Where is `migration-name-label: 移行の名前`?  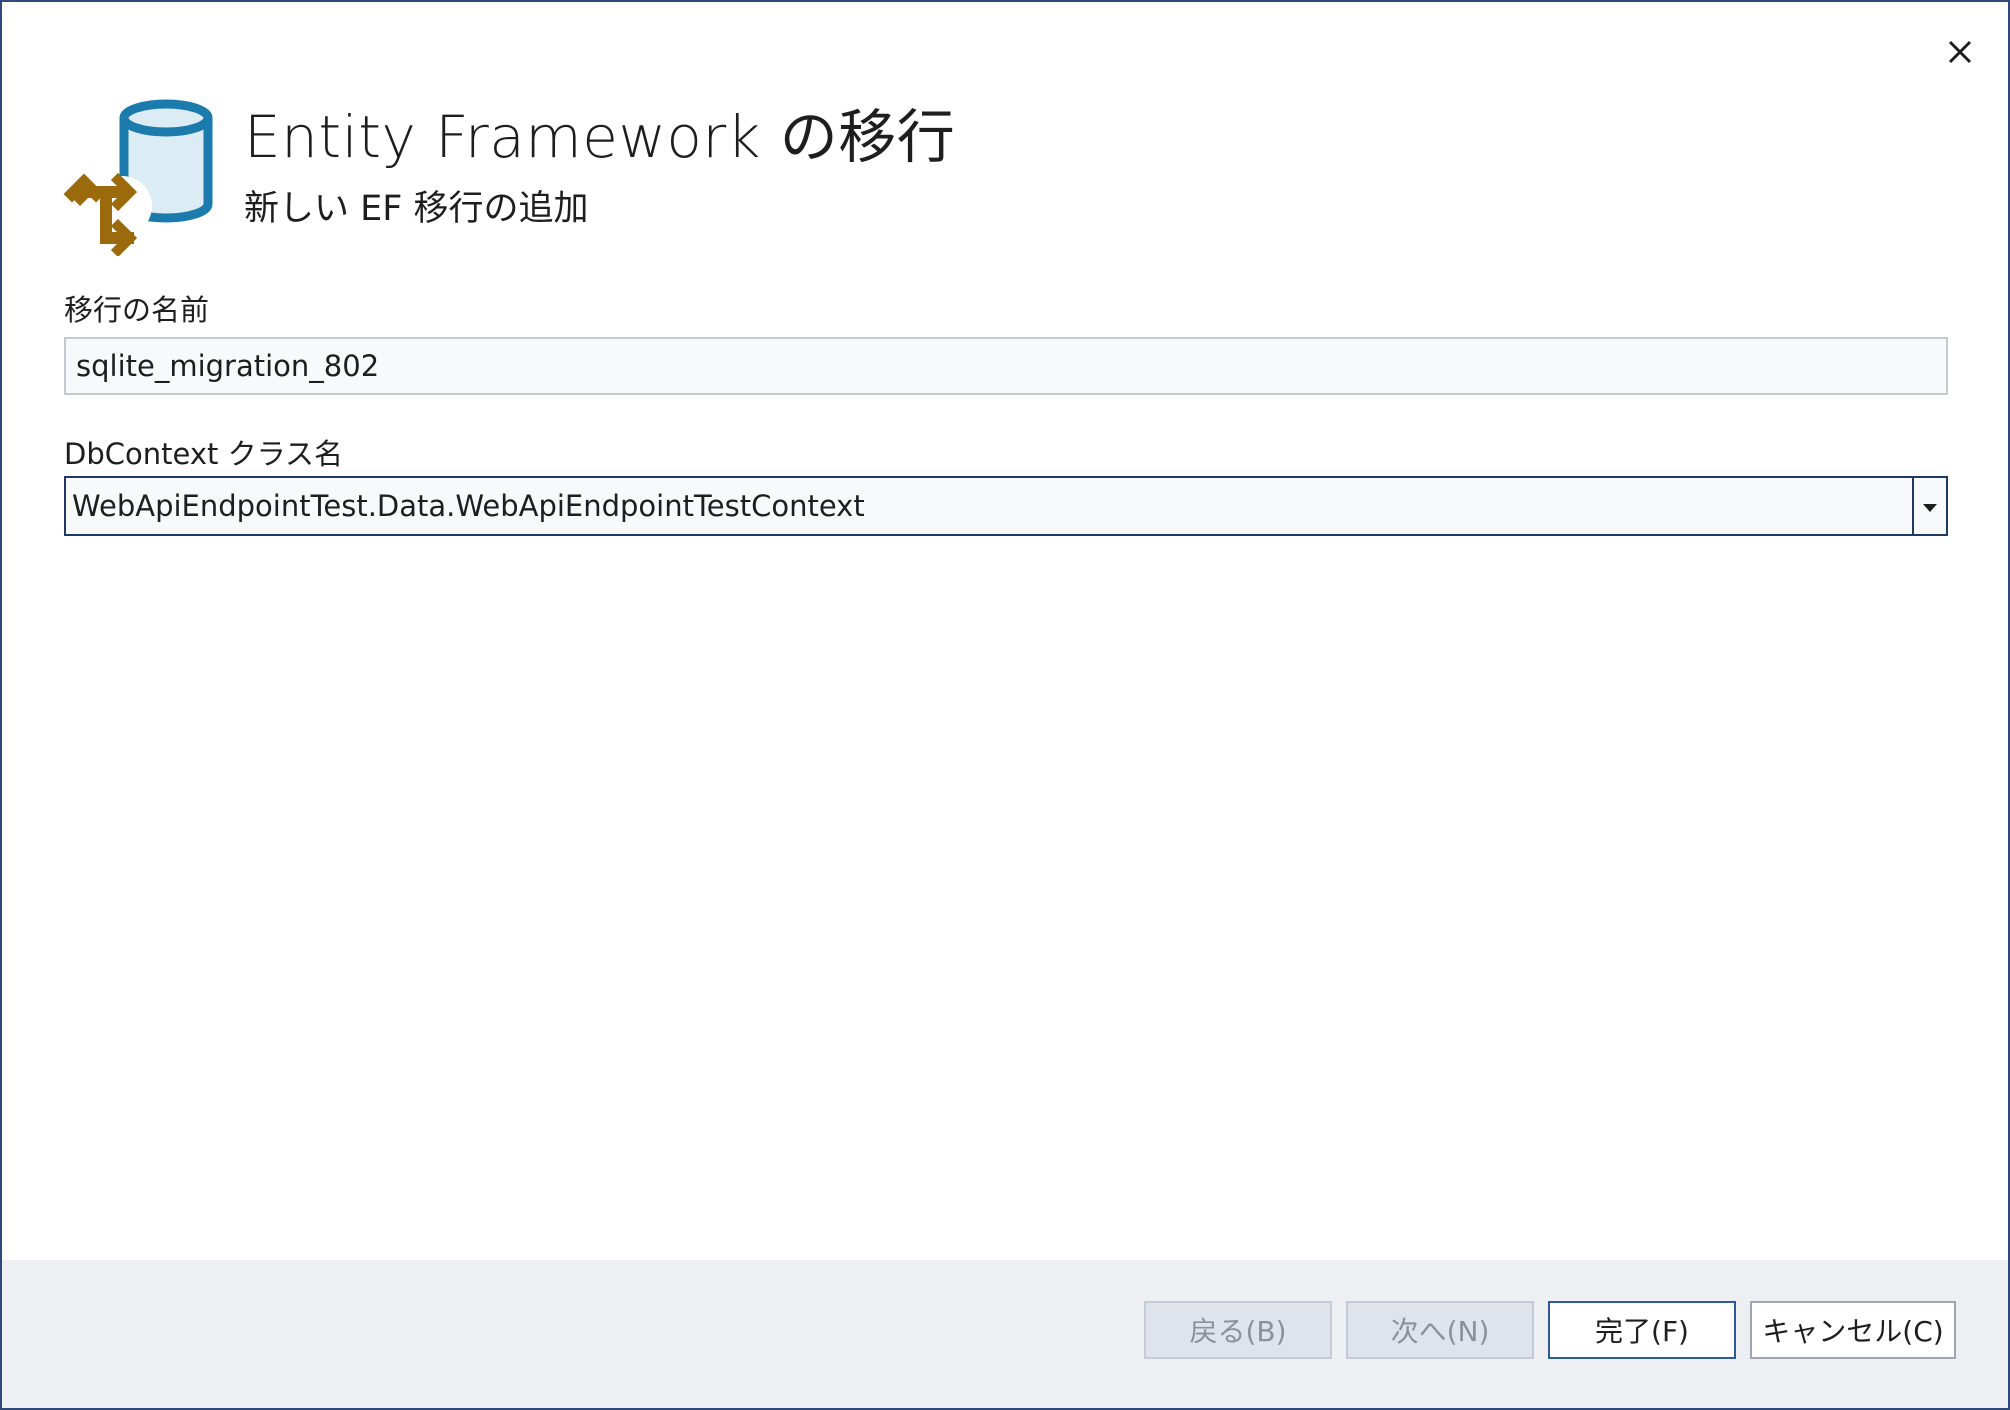 migration-name-label: 移行の名前 is located at coordinates (137, 310).